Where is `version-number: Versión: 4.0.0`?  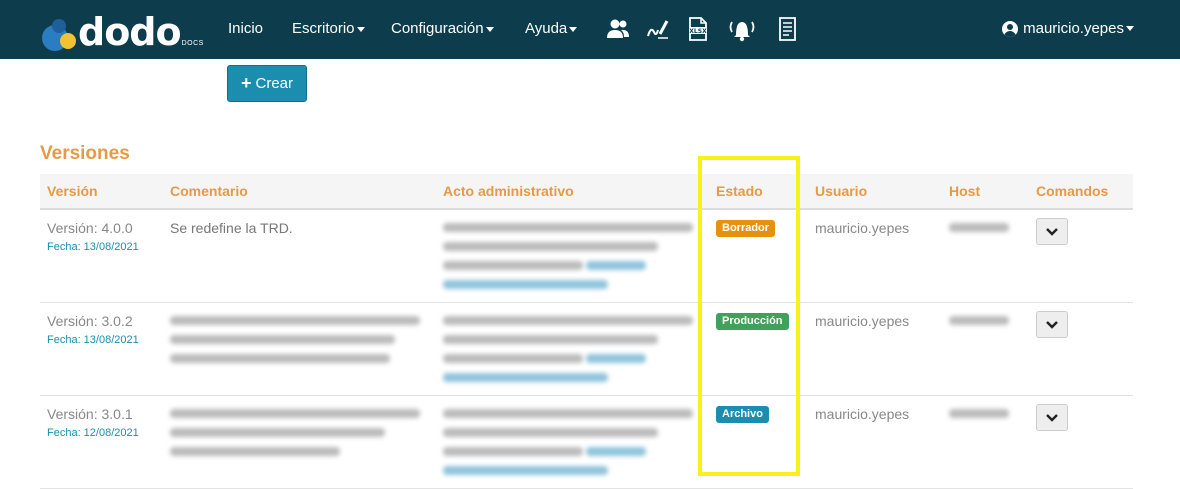 version-number: Versión: 4.0.0 is located at coordinates (90, 228).